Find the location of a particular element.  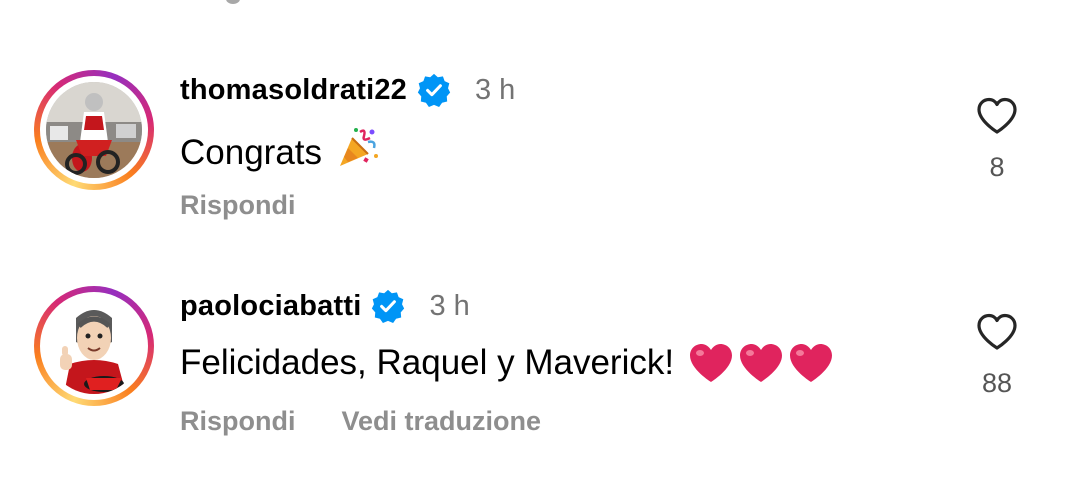

previous-comment-remnant is located at coordinates (233, 2).